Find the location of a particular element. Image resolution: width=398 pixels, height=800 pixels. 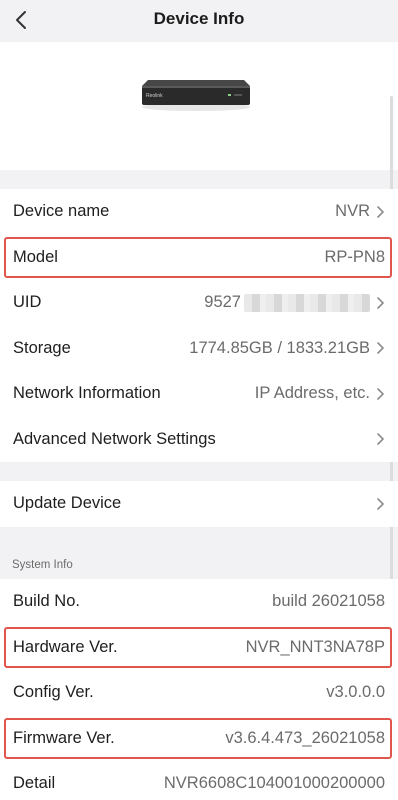

uid-row: UID 9527 is located at coordinates (199, 303).